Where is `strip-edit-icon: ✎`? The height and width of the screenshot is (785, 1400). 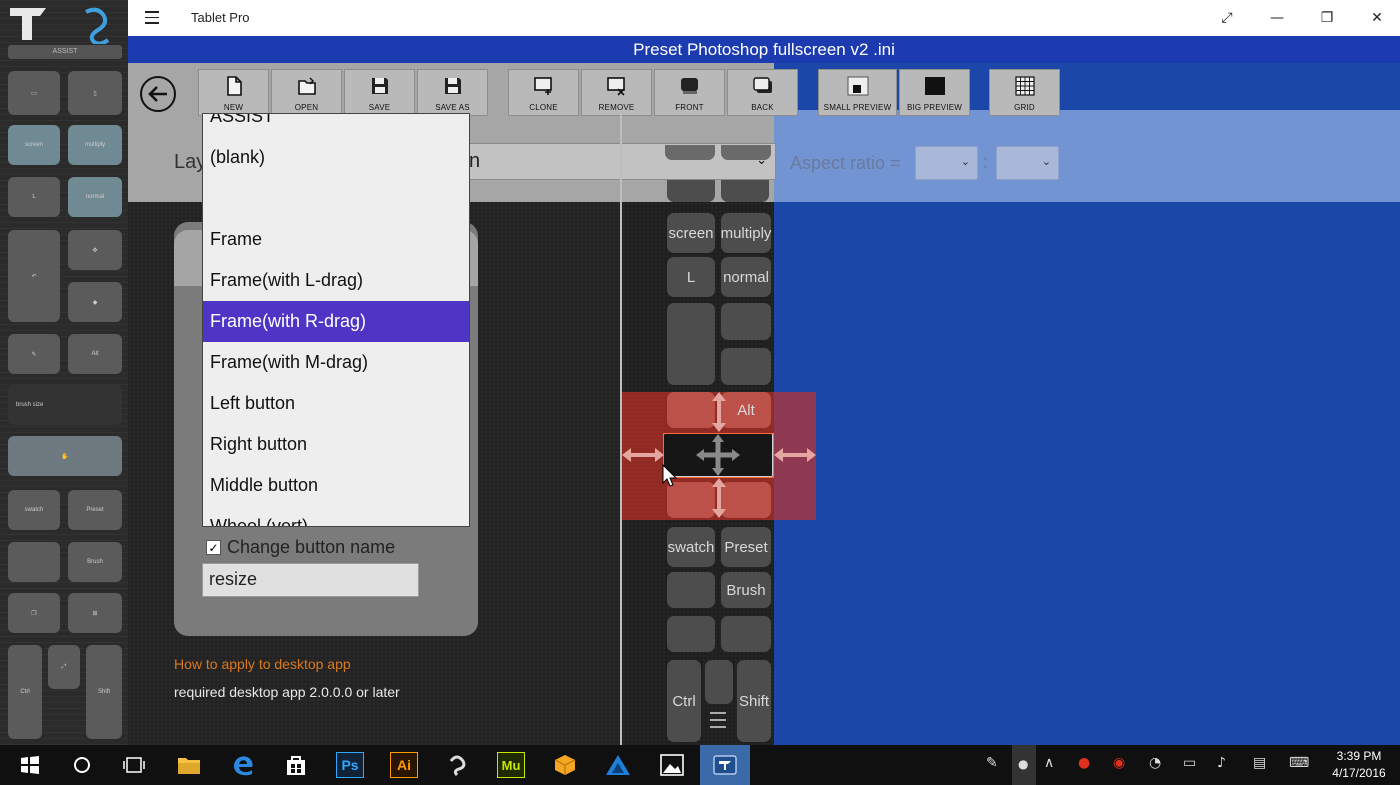 strip-edit-icon: ✎ is located at coordinates (34, 354).